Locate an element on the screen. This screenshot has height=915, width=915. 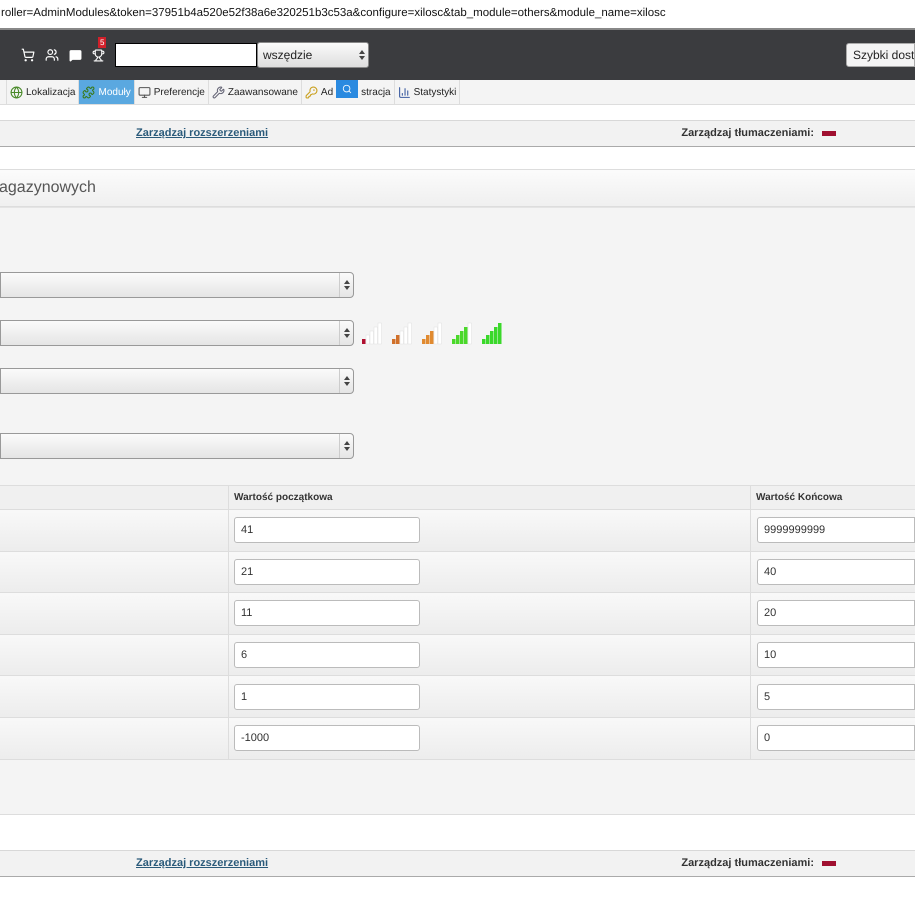
end-value-field: 9999999999 is located at coordinates (836, 530).